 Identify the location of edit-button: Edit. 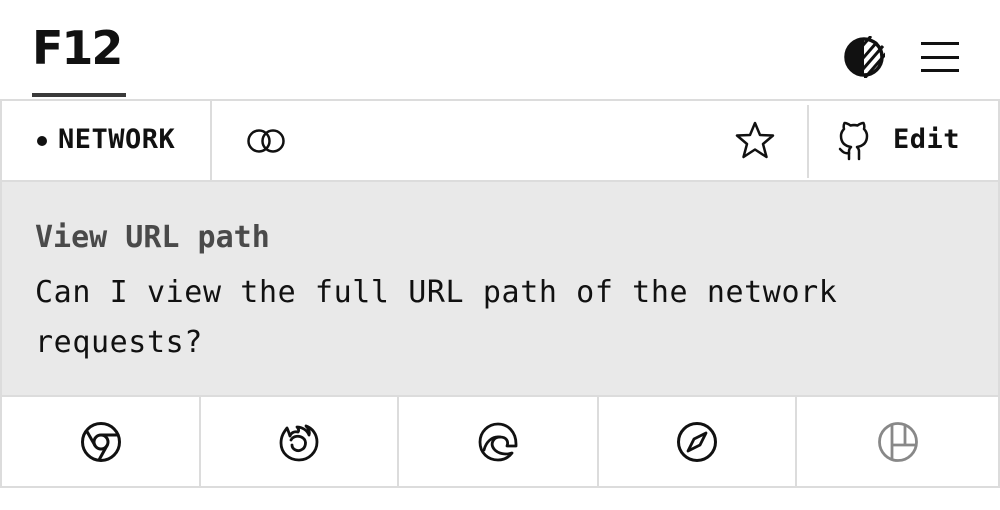
(904, 141).